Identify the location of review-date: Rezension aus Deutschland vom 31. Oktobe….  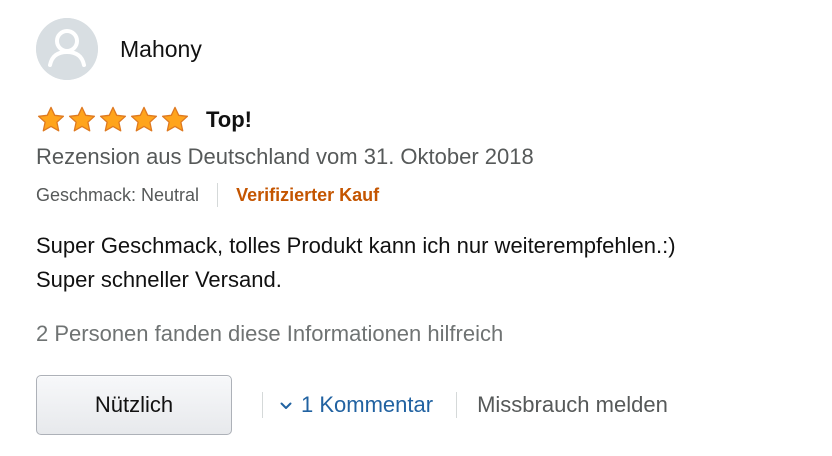
(285, 156).